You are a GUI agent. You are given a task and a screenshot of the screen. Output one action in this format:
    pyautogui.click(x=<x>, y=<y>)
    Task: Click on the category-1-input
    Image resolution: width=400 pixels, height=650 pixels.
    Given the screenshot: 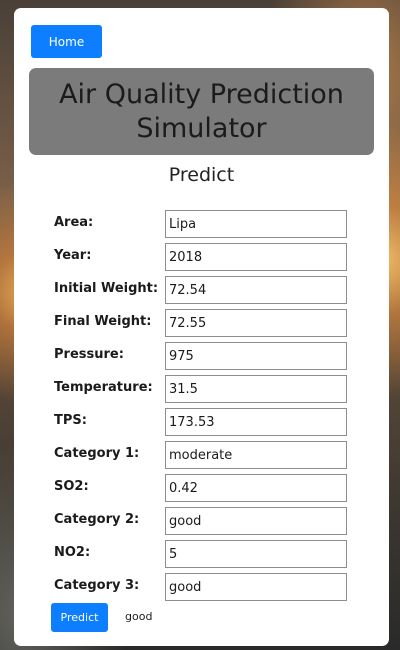 What is the action you would take?
    pyautogui.click(x=256, y=455)
    